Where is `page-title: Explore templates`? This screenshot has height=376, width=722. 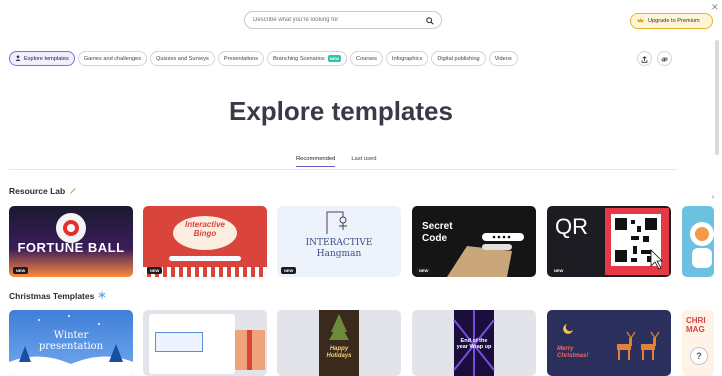 page-title: Explore templates is located at coordinates (341, 111).